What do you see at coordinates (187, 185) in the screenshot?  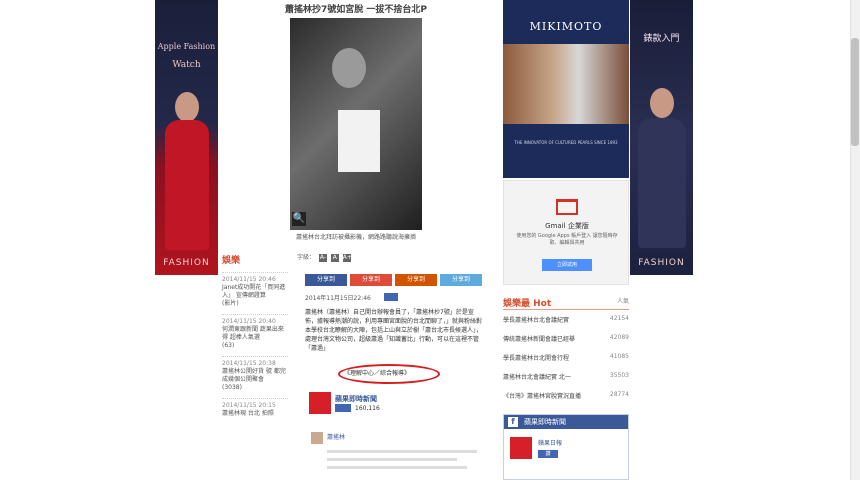 I see `model-dress-image` at bounding box center [187, 185].